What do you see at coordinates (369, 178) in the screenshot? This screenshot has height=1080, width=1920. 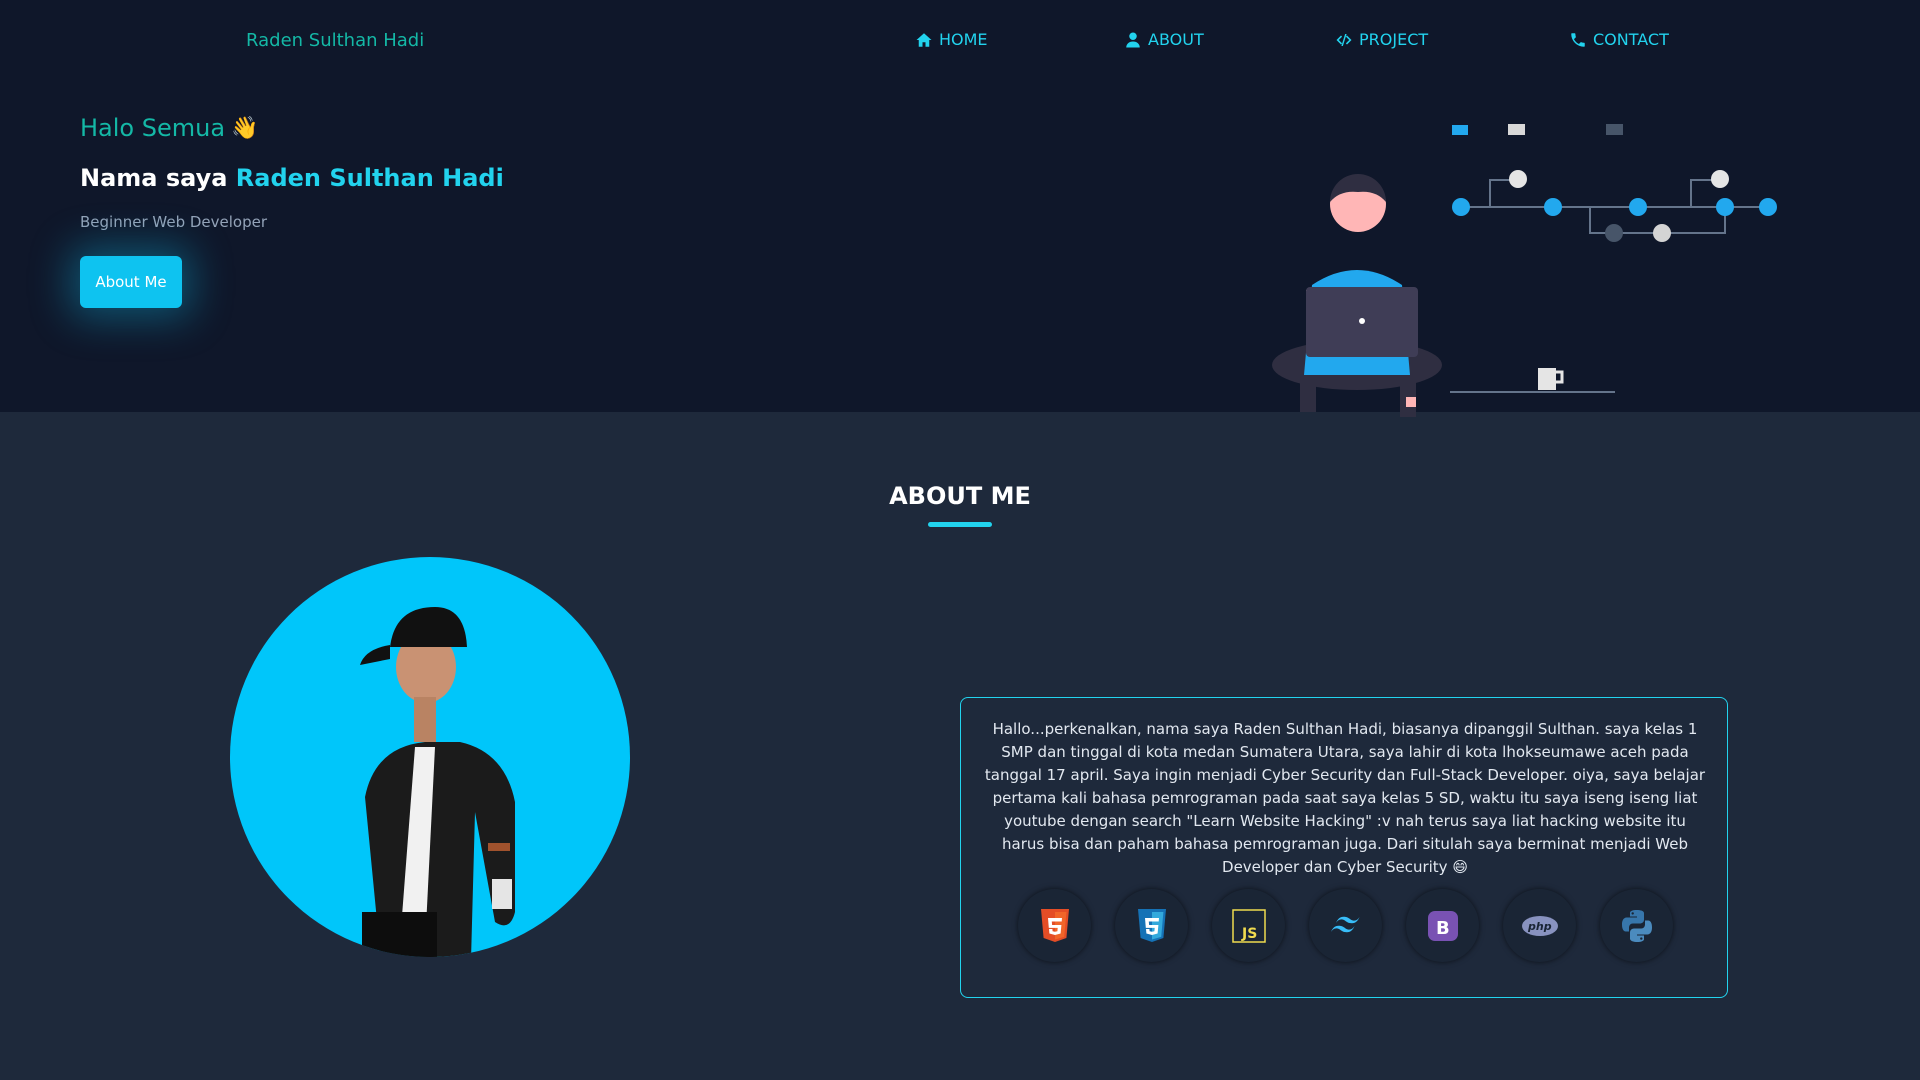 I see `intro-highlight-name: Raden Sulthan Hadi` at bounding box center [369, 178].